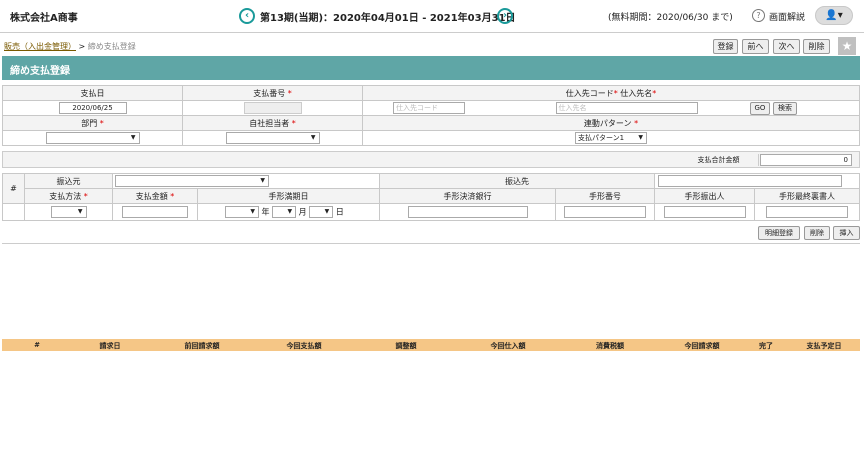 This screenshot has width=864, height=465. What do you see at coordinates (505, 16) in the screenshot?
I see `chevron-right-icon: ›` at bounding box center [505, 16].